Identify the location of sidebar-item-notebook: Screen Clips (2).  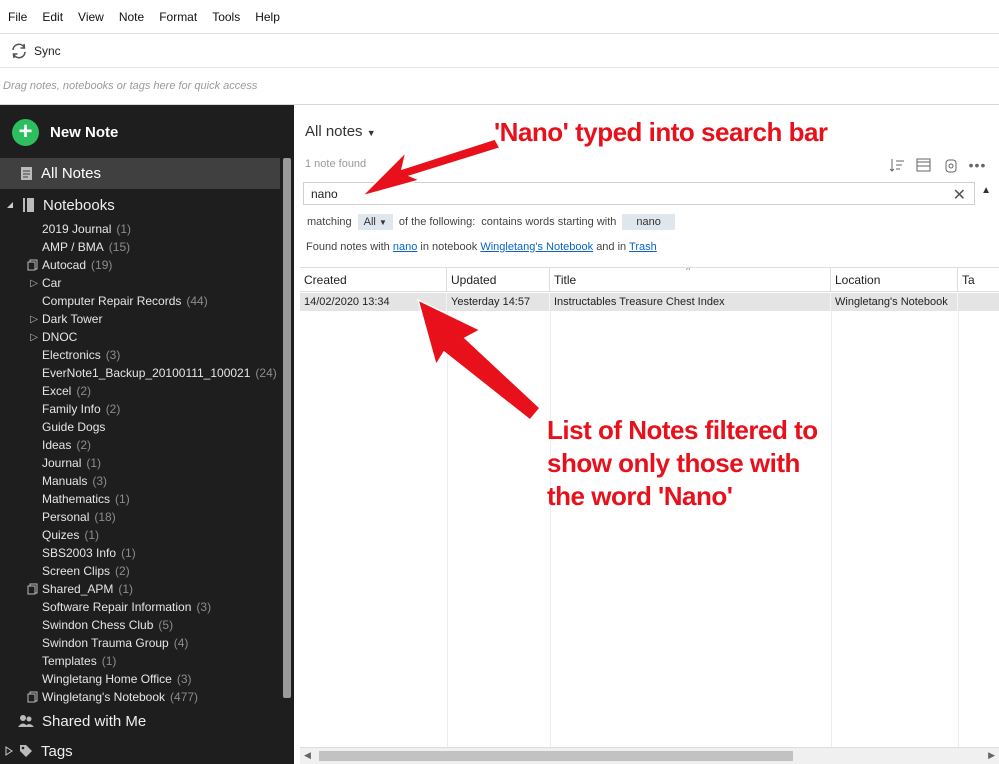
(140, 571).